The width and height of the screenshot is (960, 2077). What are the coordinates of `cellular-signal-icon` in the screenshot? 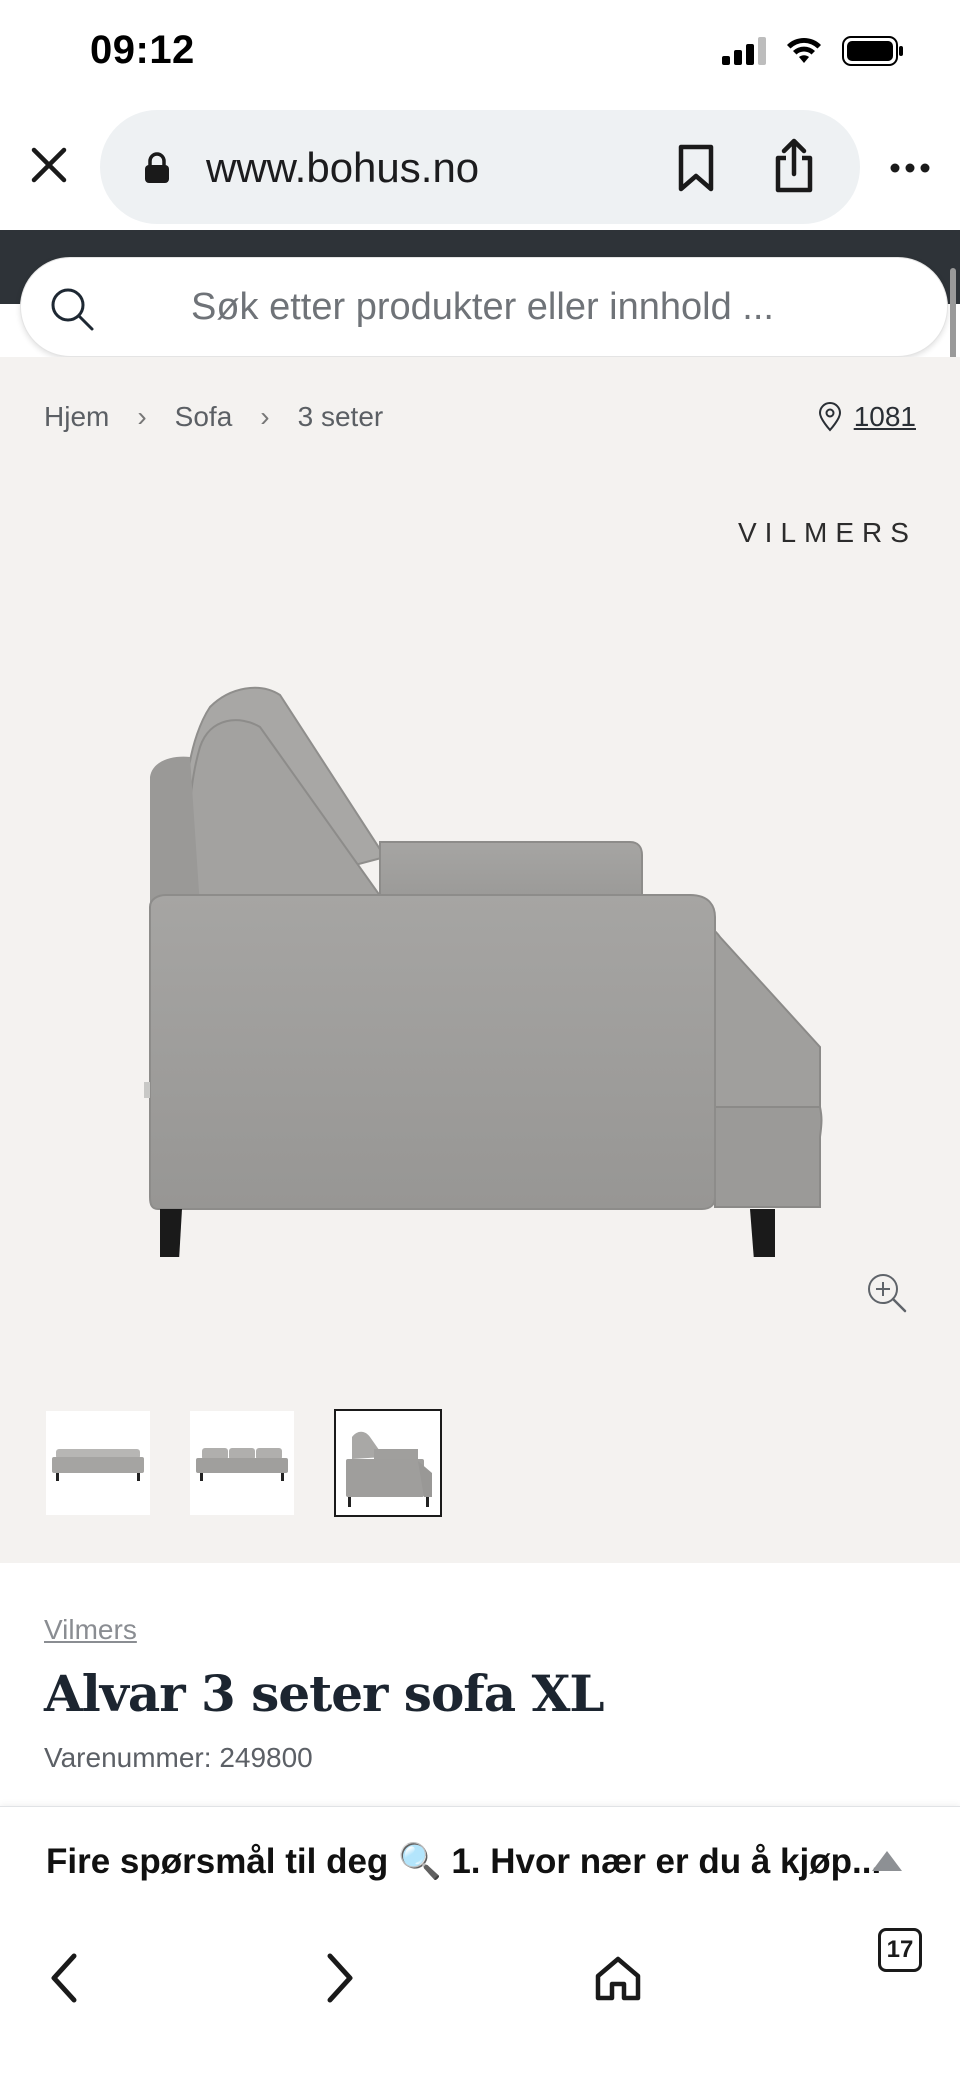 It's located at (744, 51).